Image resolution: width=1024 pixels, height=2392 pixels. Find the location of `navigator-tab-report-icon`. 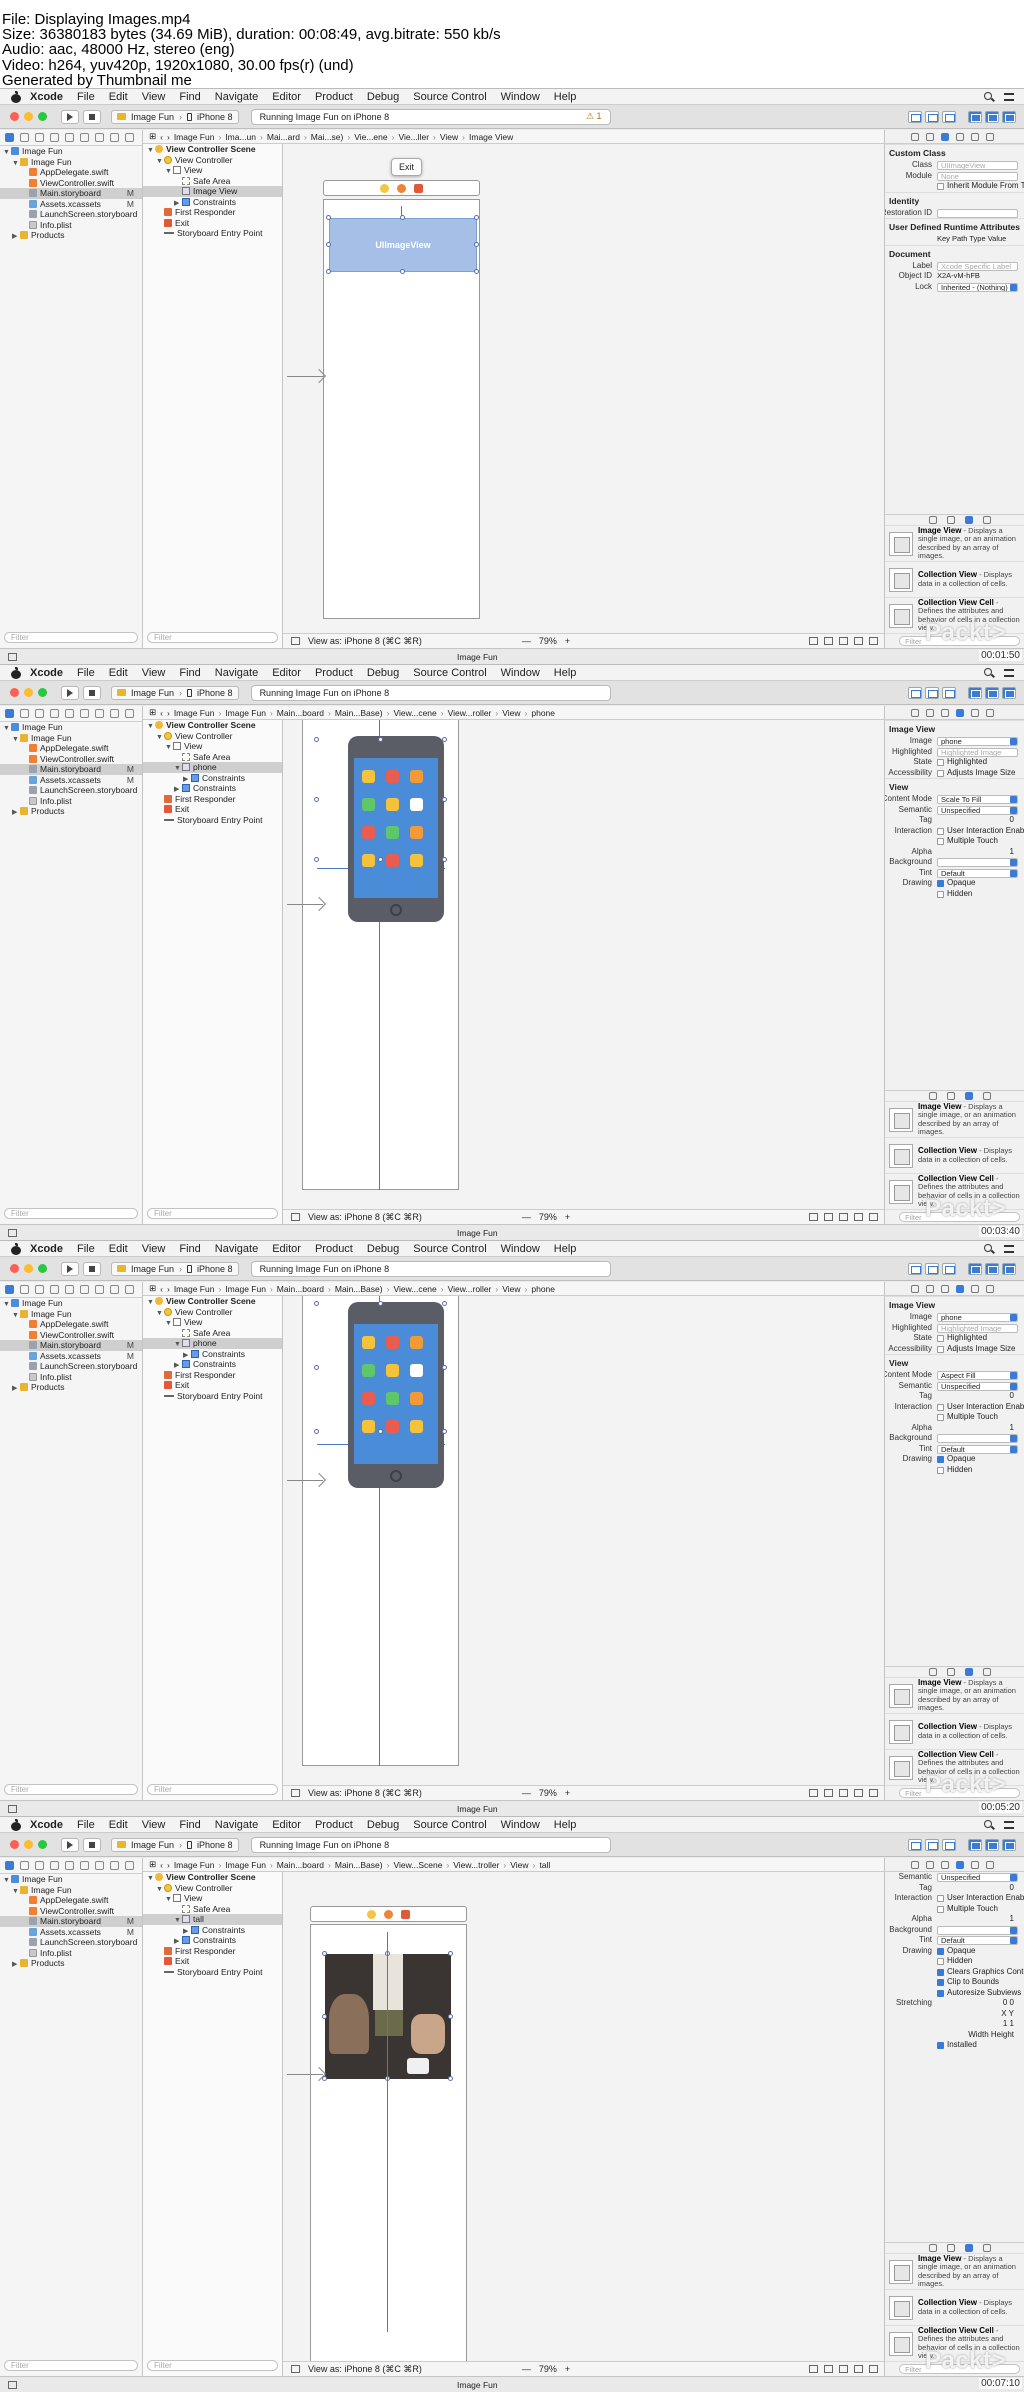

navigator-tab-report-icon is located at coordinates (129, 713).